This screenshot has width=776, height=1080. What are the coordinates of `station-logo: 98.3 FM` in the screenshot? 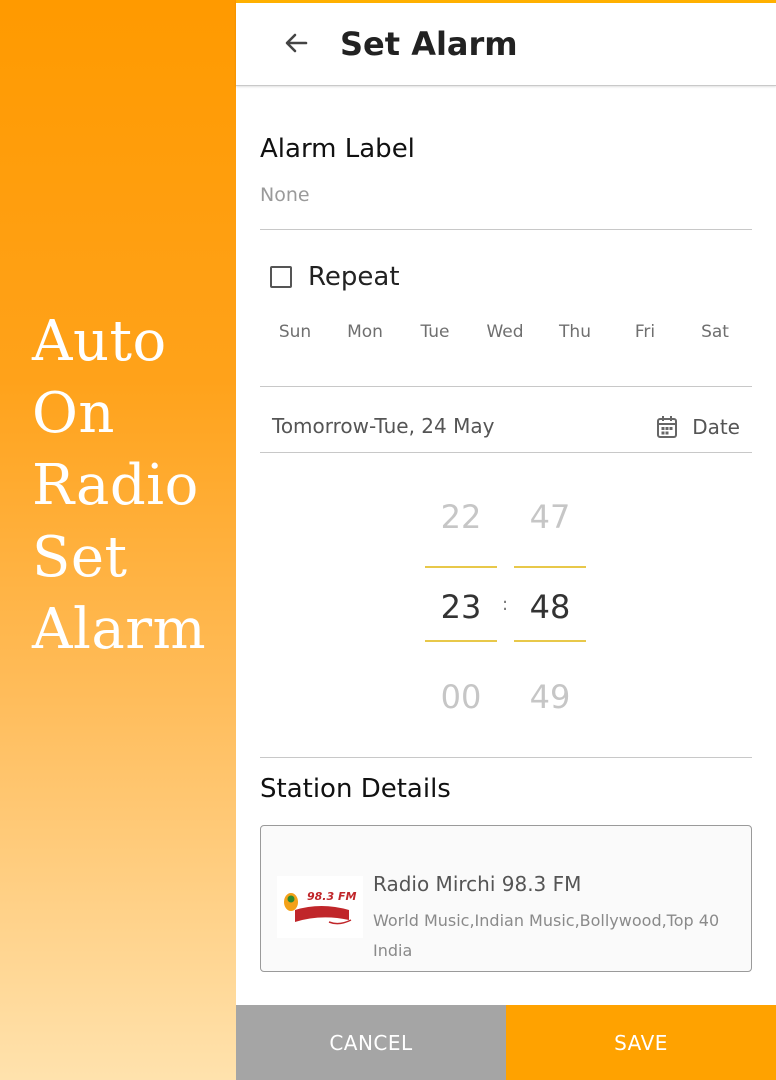 It's located at (320, 907).